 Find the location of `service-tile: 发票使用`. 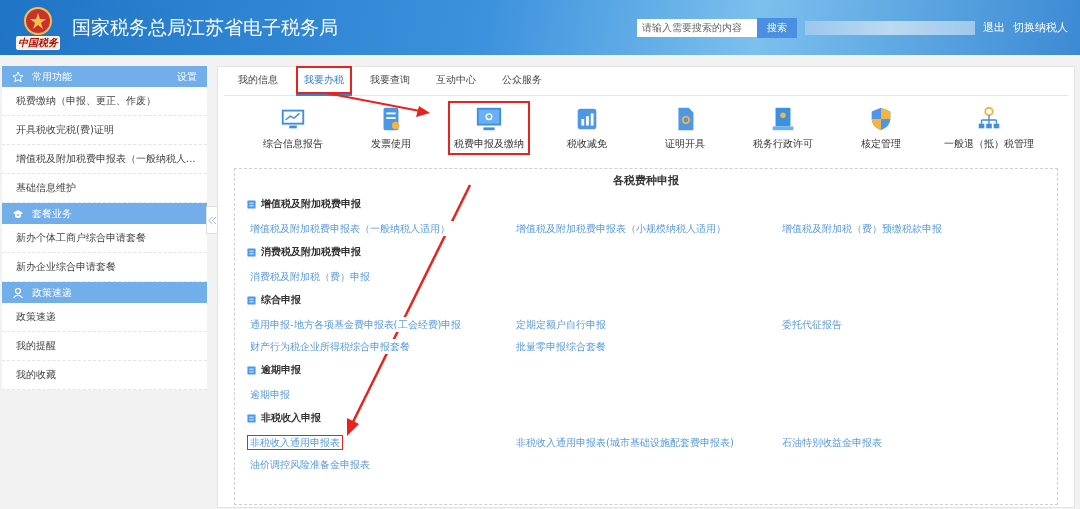

service-tile: 发票使用 is located at coordinates (391, 128).